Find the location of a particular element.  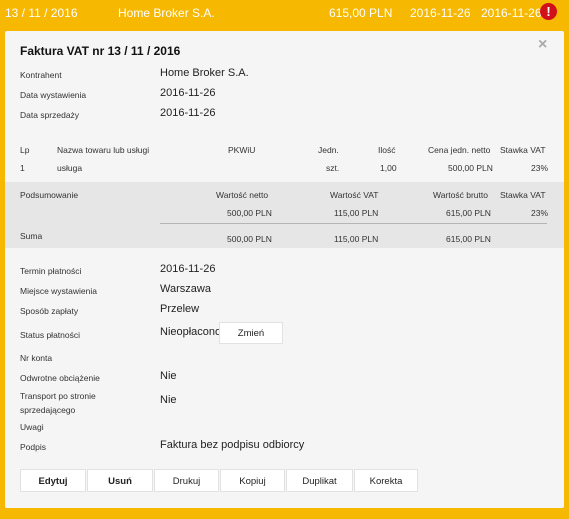

row-issue-date: 2016-11-26 is located at coordinates (440, 13).